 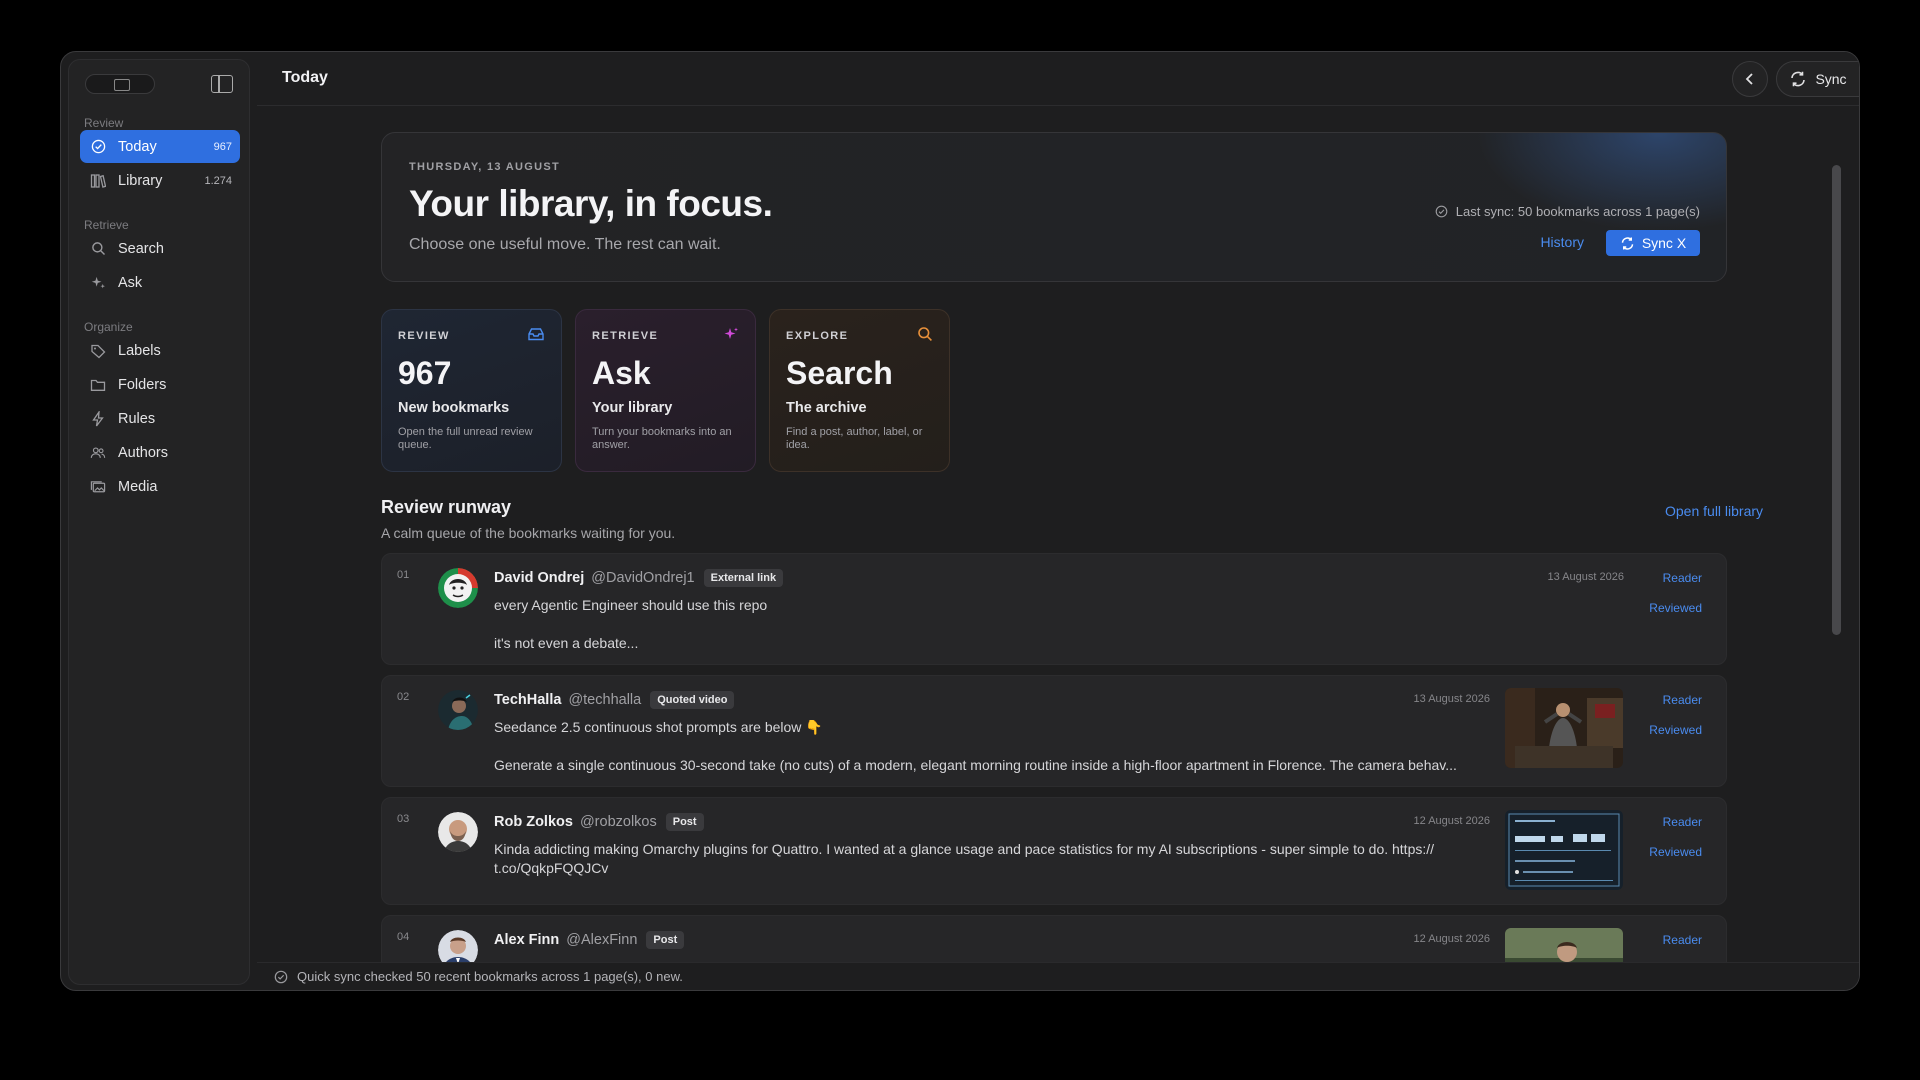 What do you see at coordinates (160, 146) in the screenshot?
I see `sidebar-item-today: Today 967` at bounding box center [160, 146].